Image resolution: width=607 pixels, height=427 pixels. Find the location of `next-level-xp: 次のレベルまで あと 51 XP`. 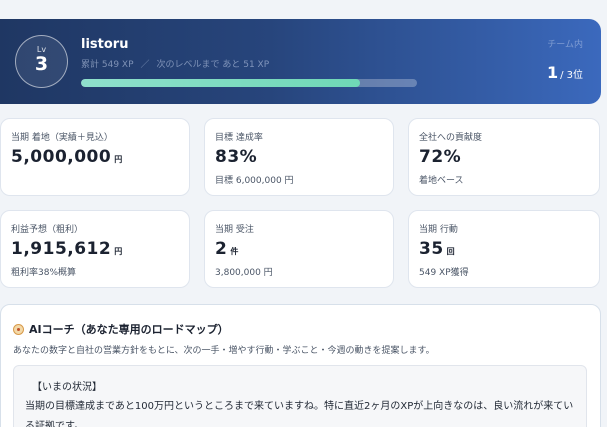

next-level-xp: 次のレベルまで あと 51 XP is located at coordinates (213, 65).